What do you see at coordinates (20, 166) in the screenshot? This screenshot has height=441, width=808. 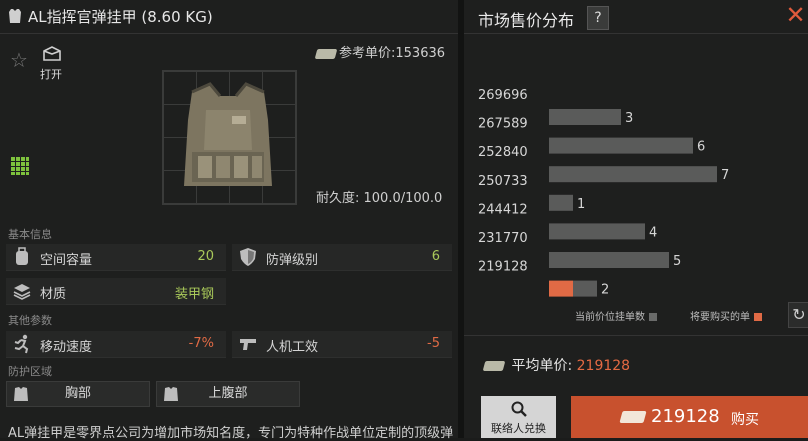 I see `size-grid-icon` at bounding box center [20, 166].